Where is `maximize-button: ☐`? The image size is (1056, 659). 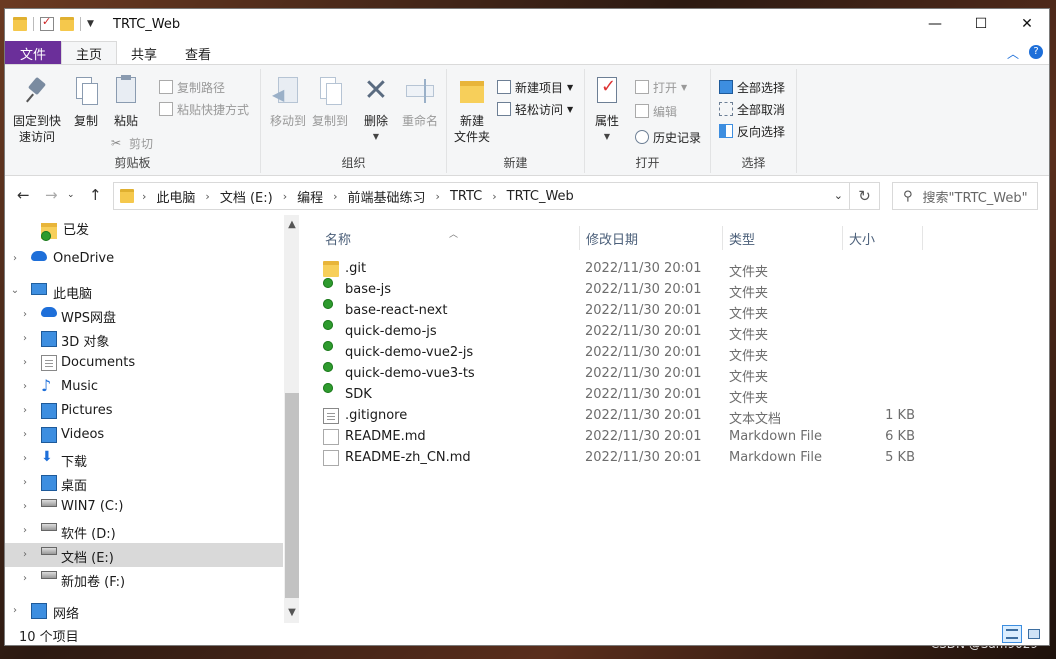
maximize-button: ☐ is located at coordinates (981, 24).